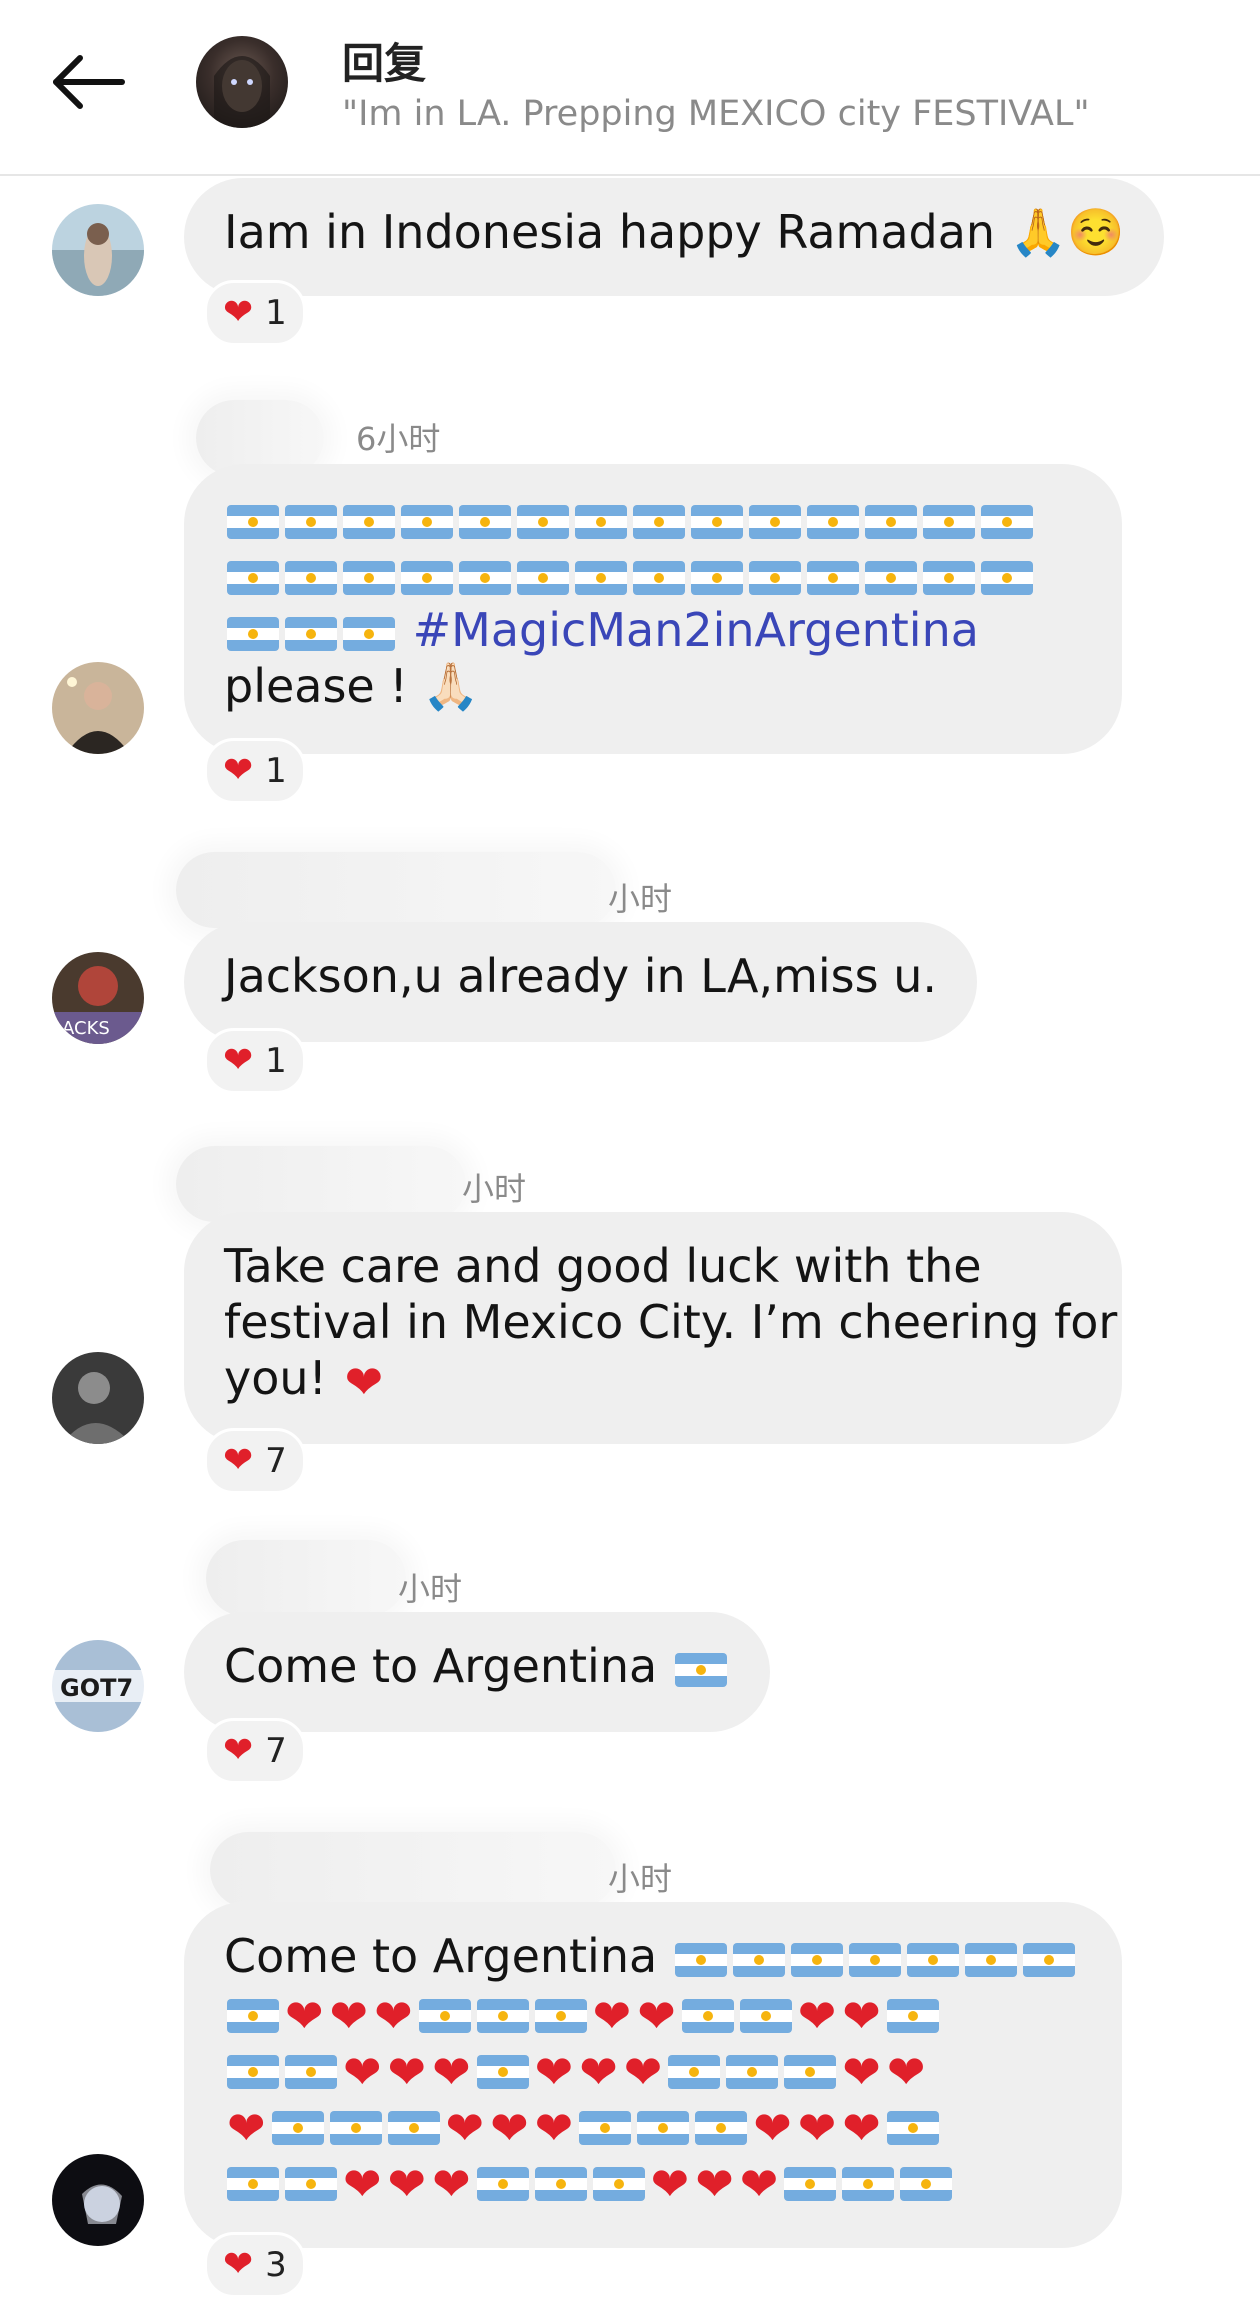 The image size is (1260, 2317). I want to click on svg-text: ACKS, so click(86, 1028).